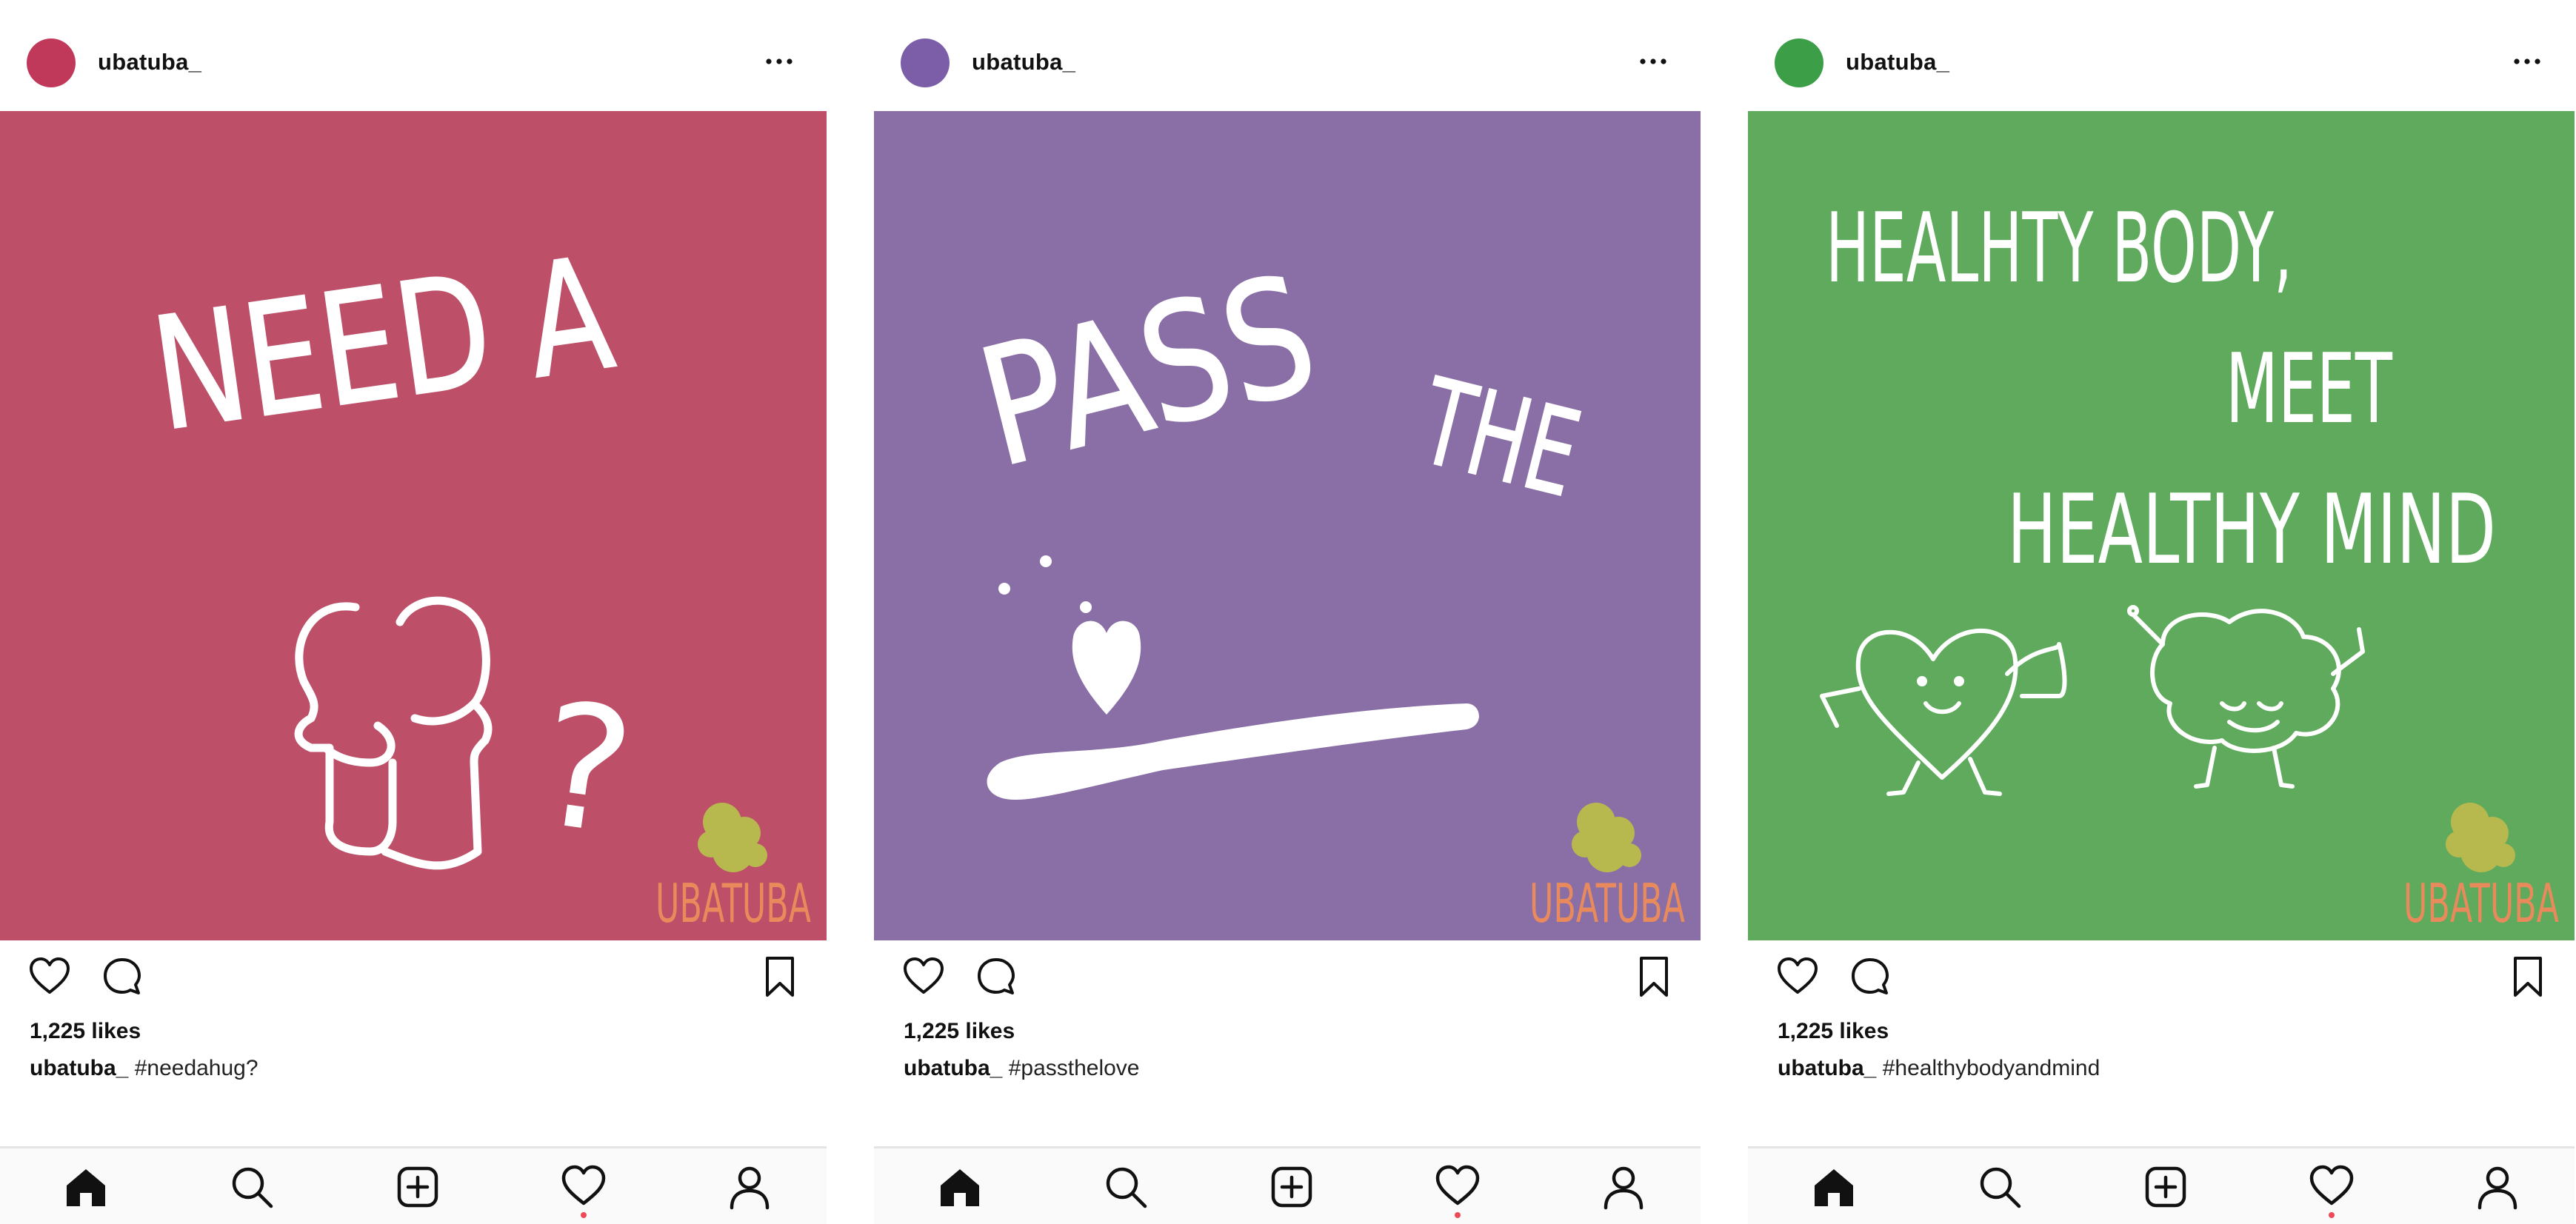  I want to click on post-image-text-line2: MEET, so click(2309, 388).